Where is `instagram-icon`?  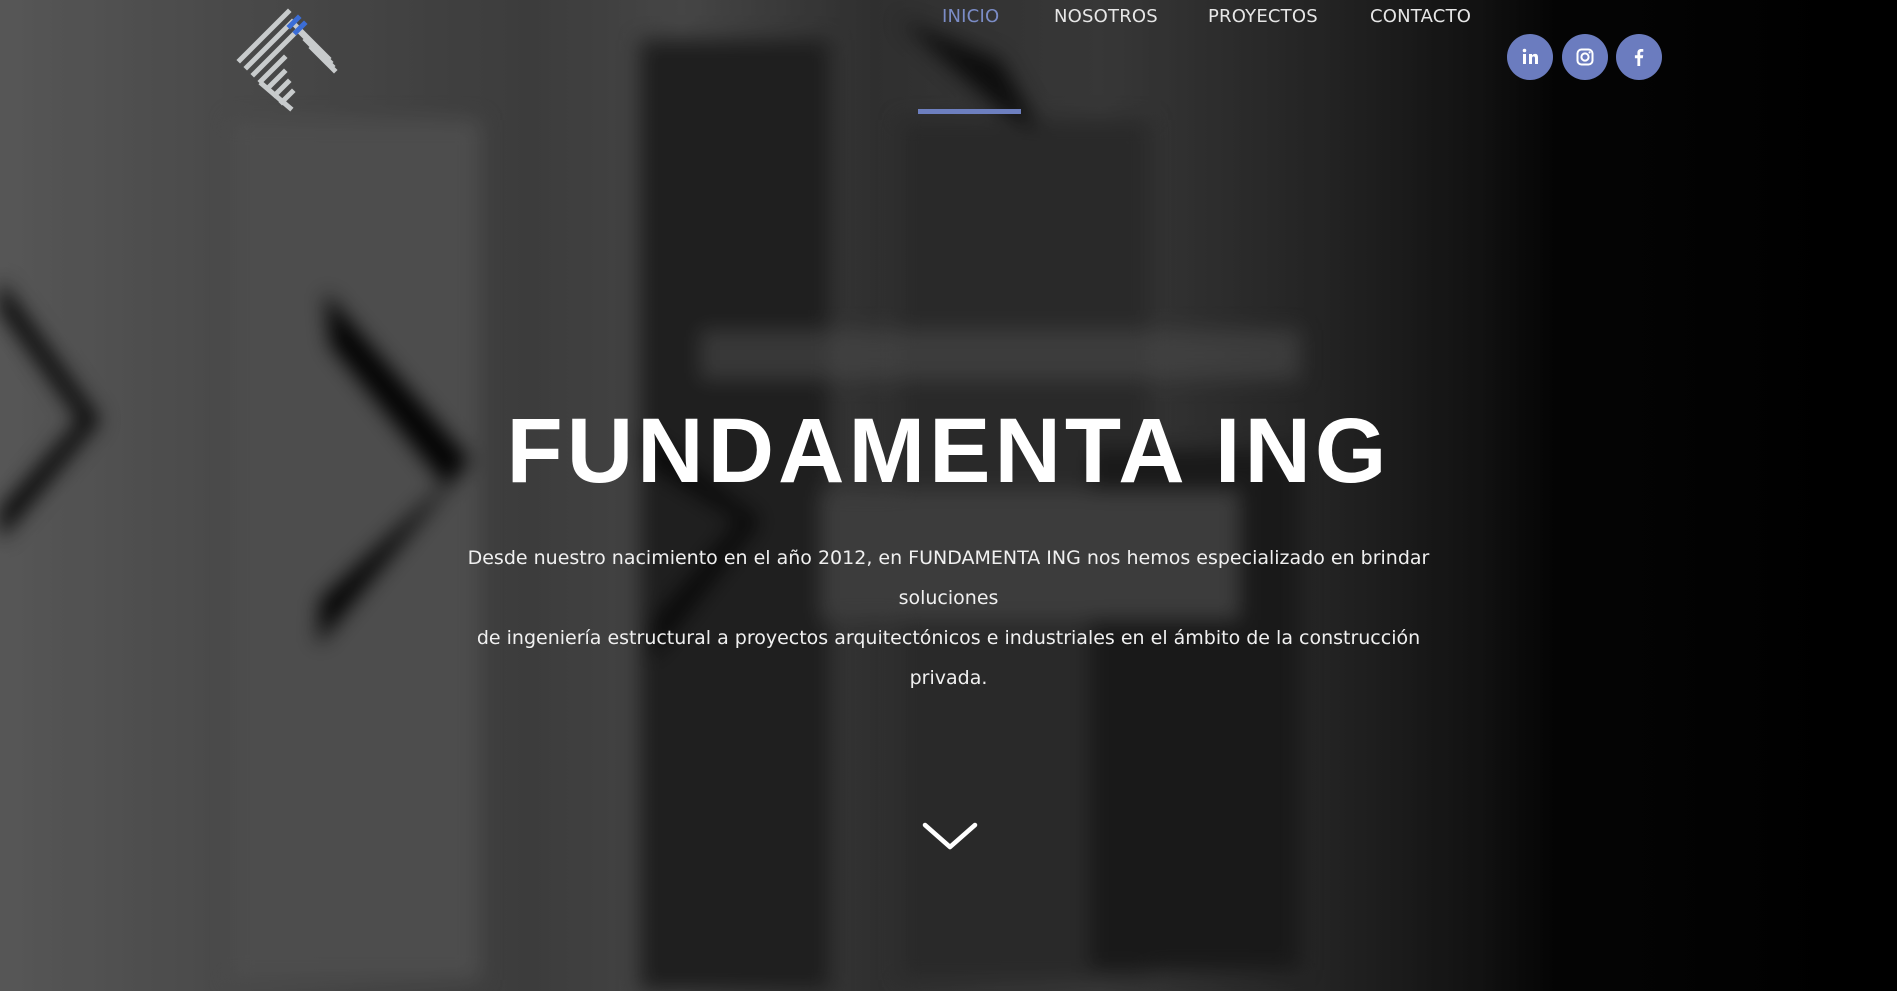 instagram-icon is located at coordinates (1585, 57).